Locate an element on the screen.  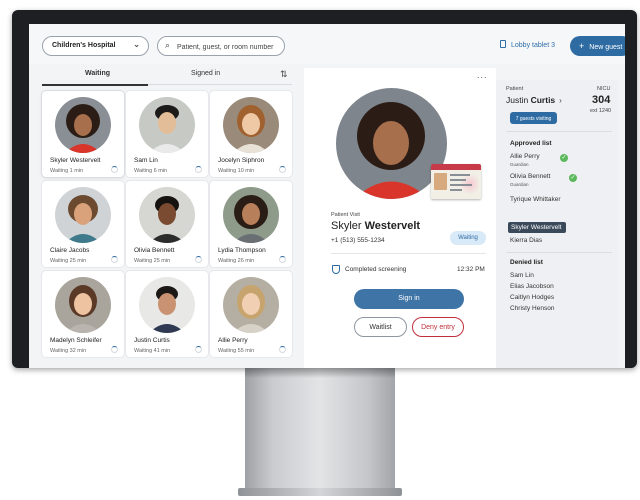
patient-ext: ext 1240 is located at coordinates (601, 111).